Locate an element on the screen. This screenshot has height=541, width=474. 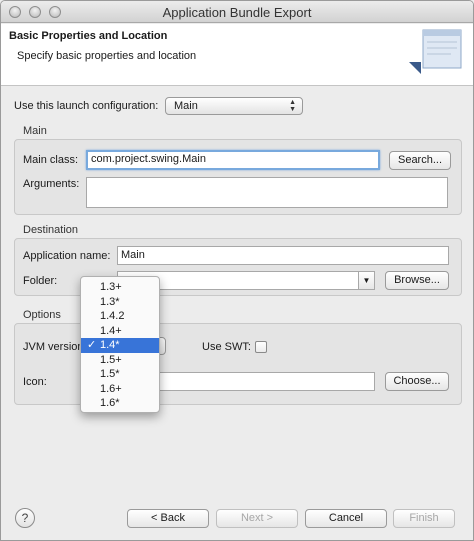
arguments-label: Arguments: is located at coordinates (51, 184).